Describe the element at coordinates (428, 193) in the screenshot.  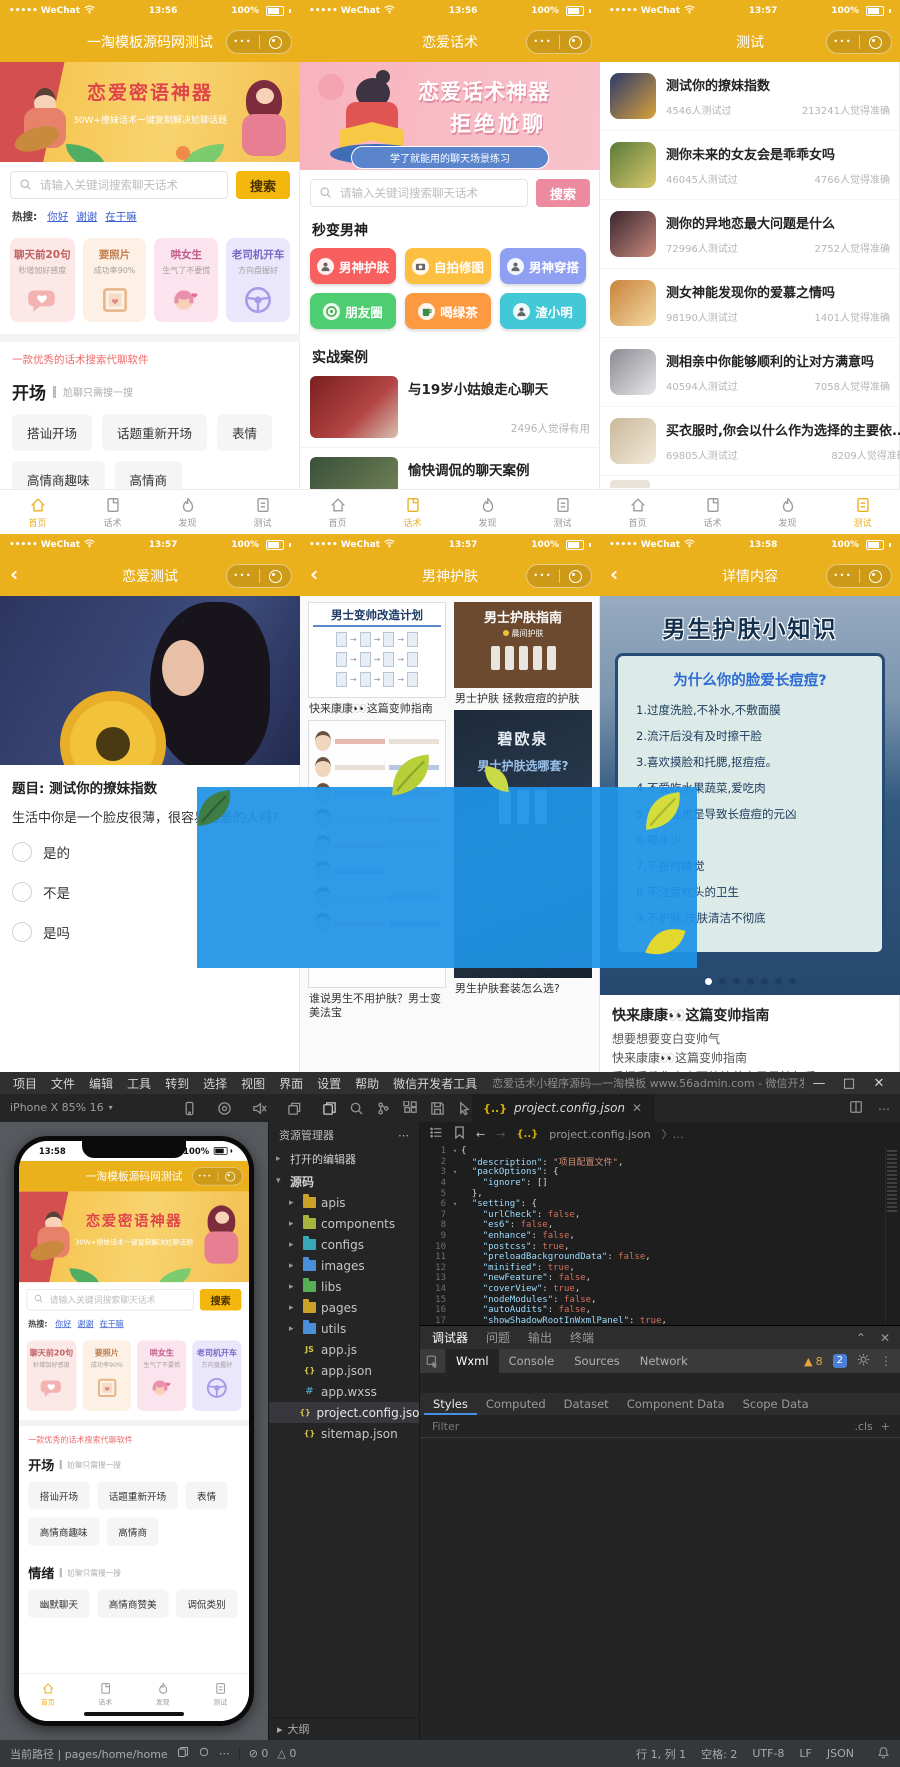
I see `search-input` at that location.